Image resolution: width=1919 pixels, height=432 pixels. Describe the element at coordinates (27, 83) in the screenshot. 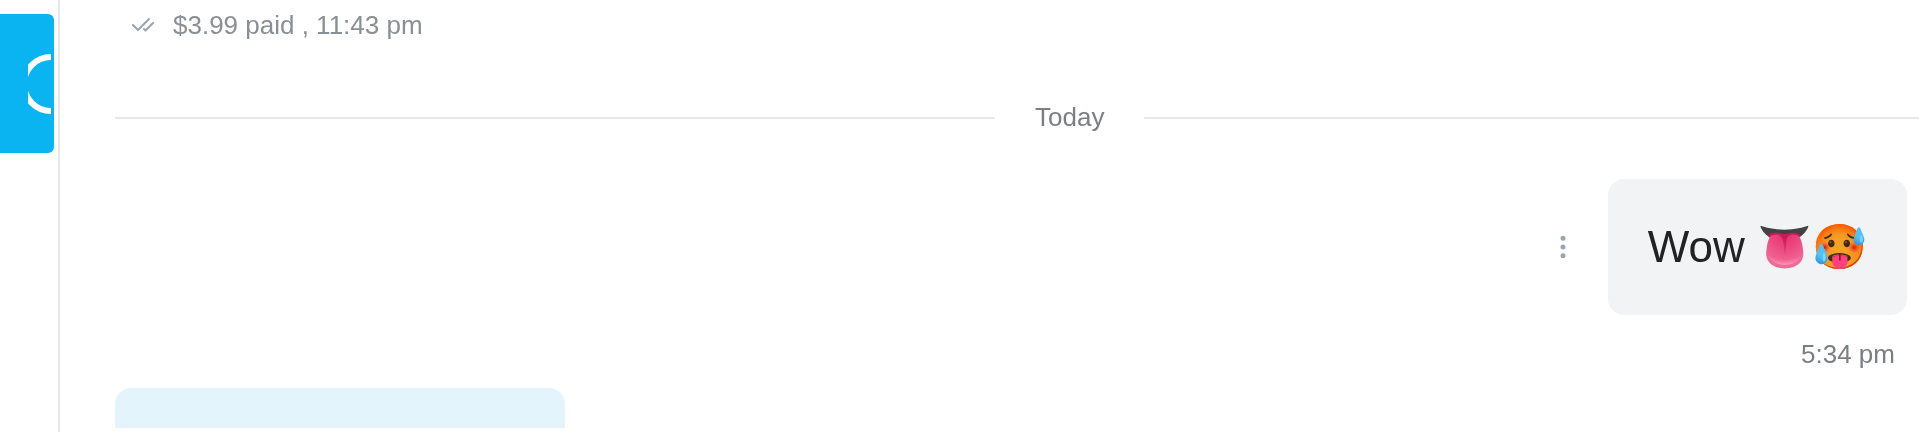

I see `side-button` at that location.